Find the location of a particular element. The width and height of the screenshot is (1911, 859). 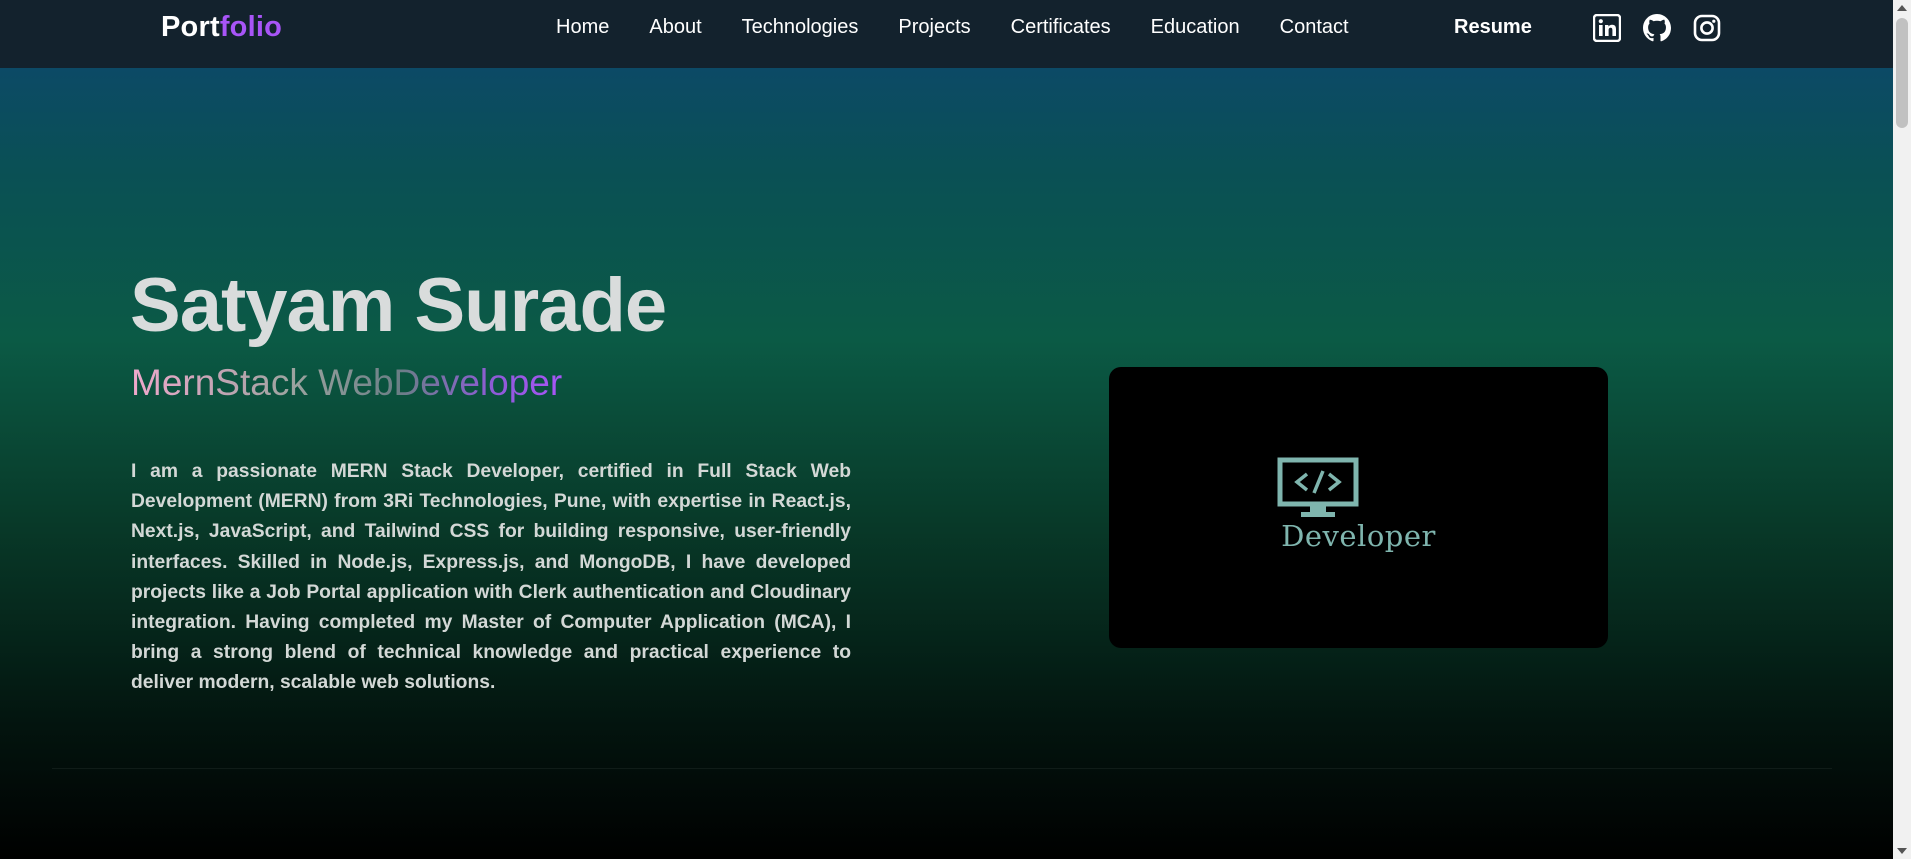

nav-link-technologies: Technologies is located at coordinates (800, 27).